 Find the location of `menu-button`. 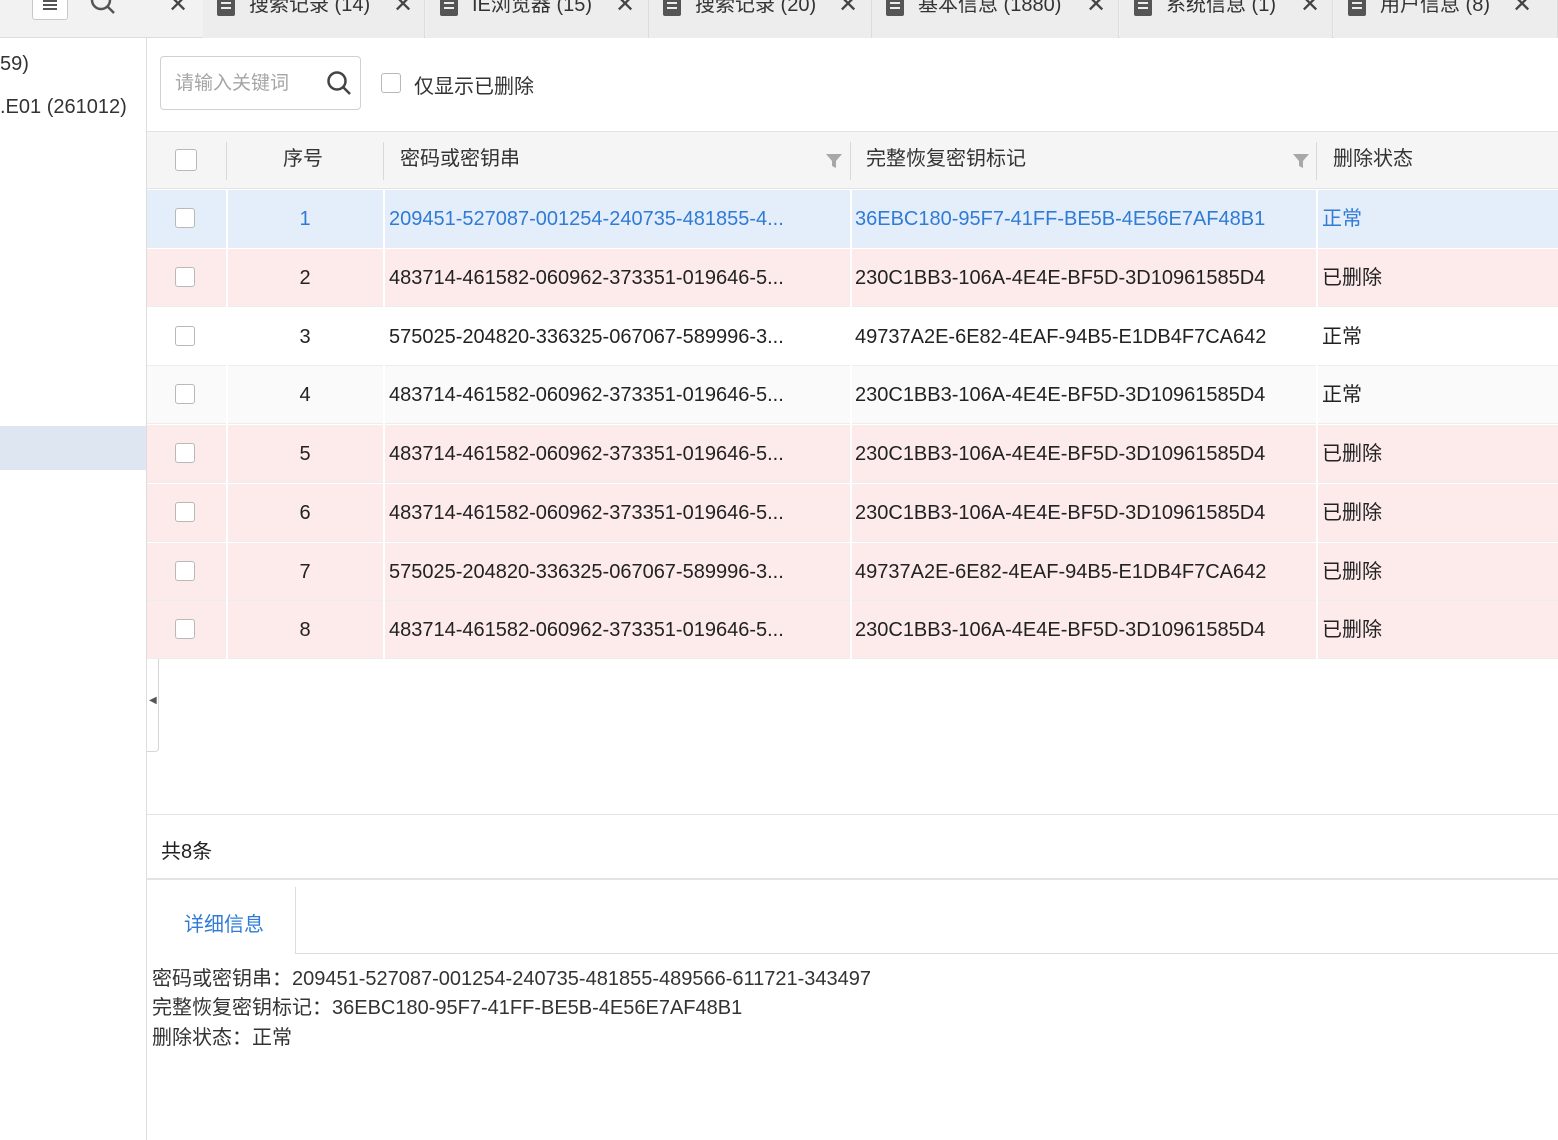

menu-button is located at coordinates (50, 10).